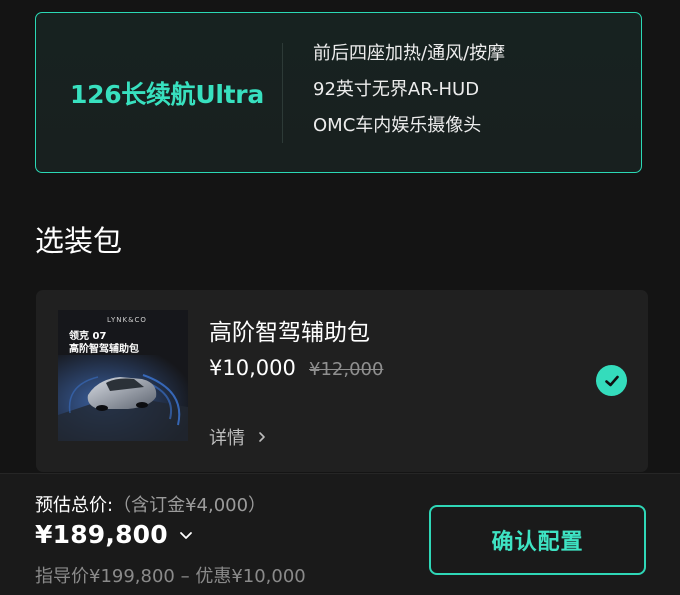  I want to click on car-sensor-illustration, so click(123, 398).